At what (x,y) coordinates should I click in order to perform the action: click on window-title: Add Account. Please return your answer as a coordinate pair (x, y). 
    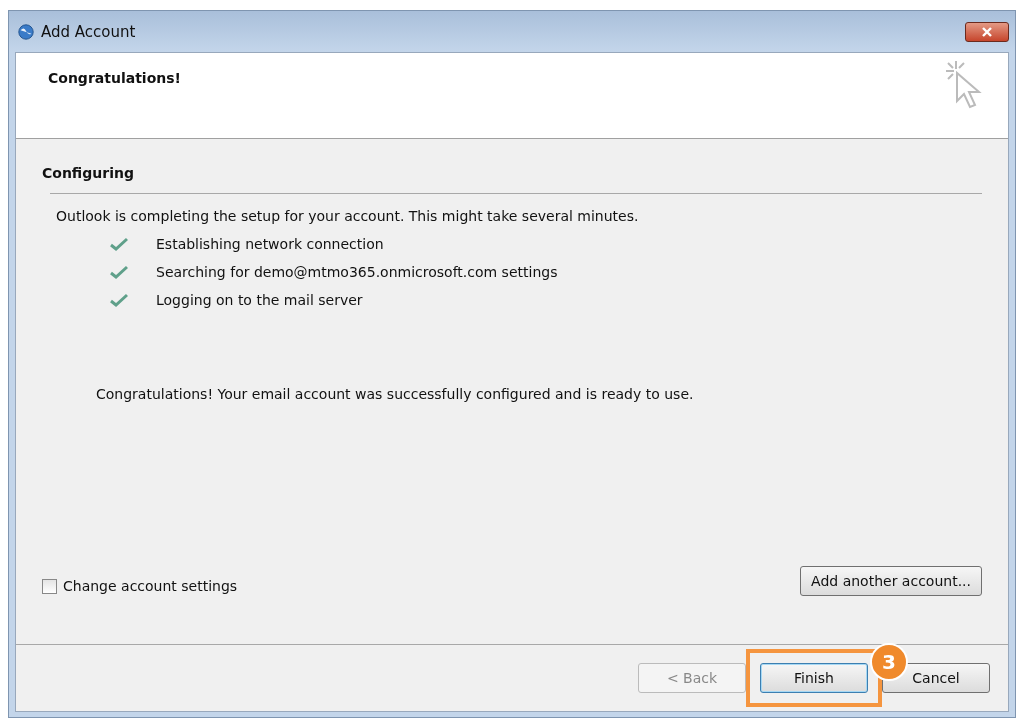
    Looking at the image, I should click on (88, 31).